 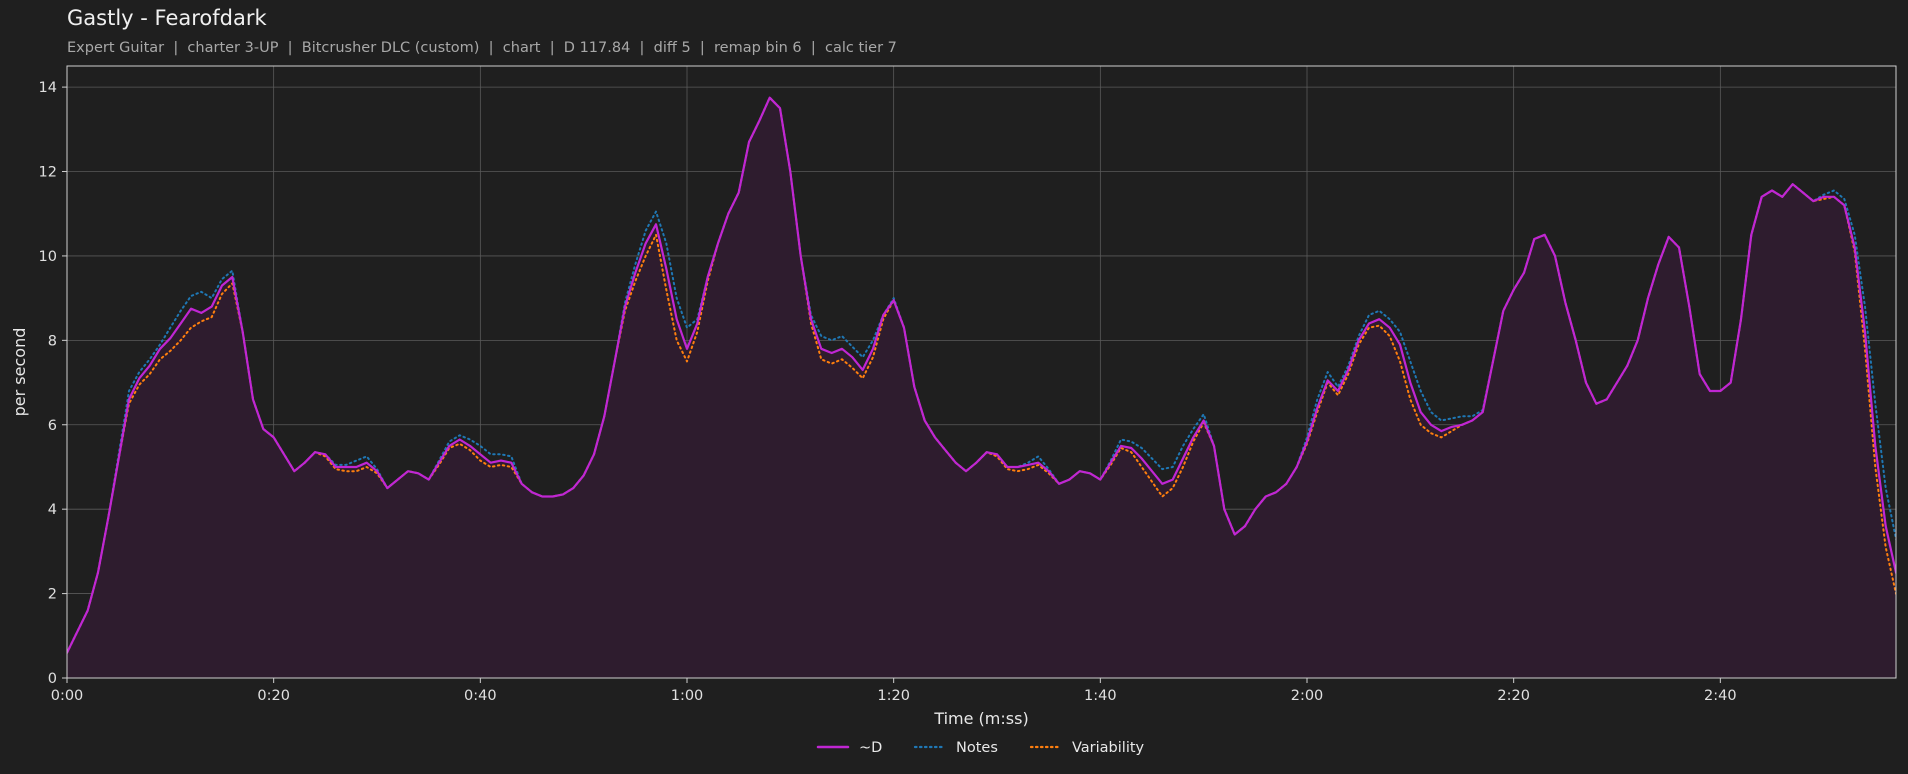 I want to click on legend-label-variability: Variability, so click(x=1108, y=748).